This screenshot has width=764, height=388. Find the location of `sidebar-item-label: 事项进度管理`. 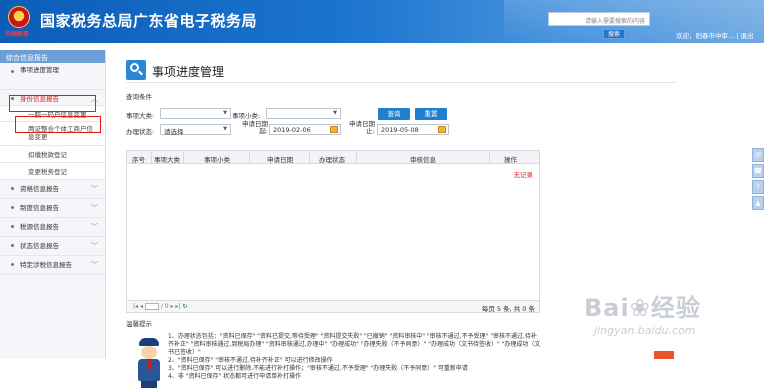

sidebar-item-label: 事项进度管理 is located at coordinates (39, 70).